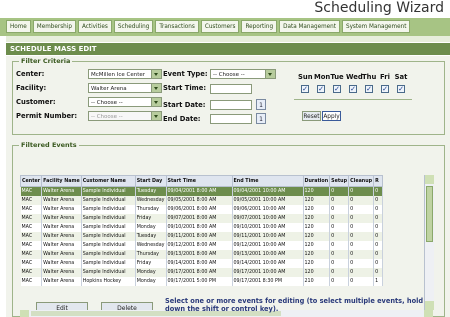  Describe the element at coordinates (401, 77) in the screenshot. I see `day-label-sat: Sat` at that location.